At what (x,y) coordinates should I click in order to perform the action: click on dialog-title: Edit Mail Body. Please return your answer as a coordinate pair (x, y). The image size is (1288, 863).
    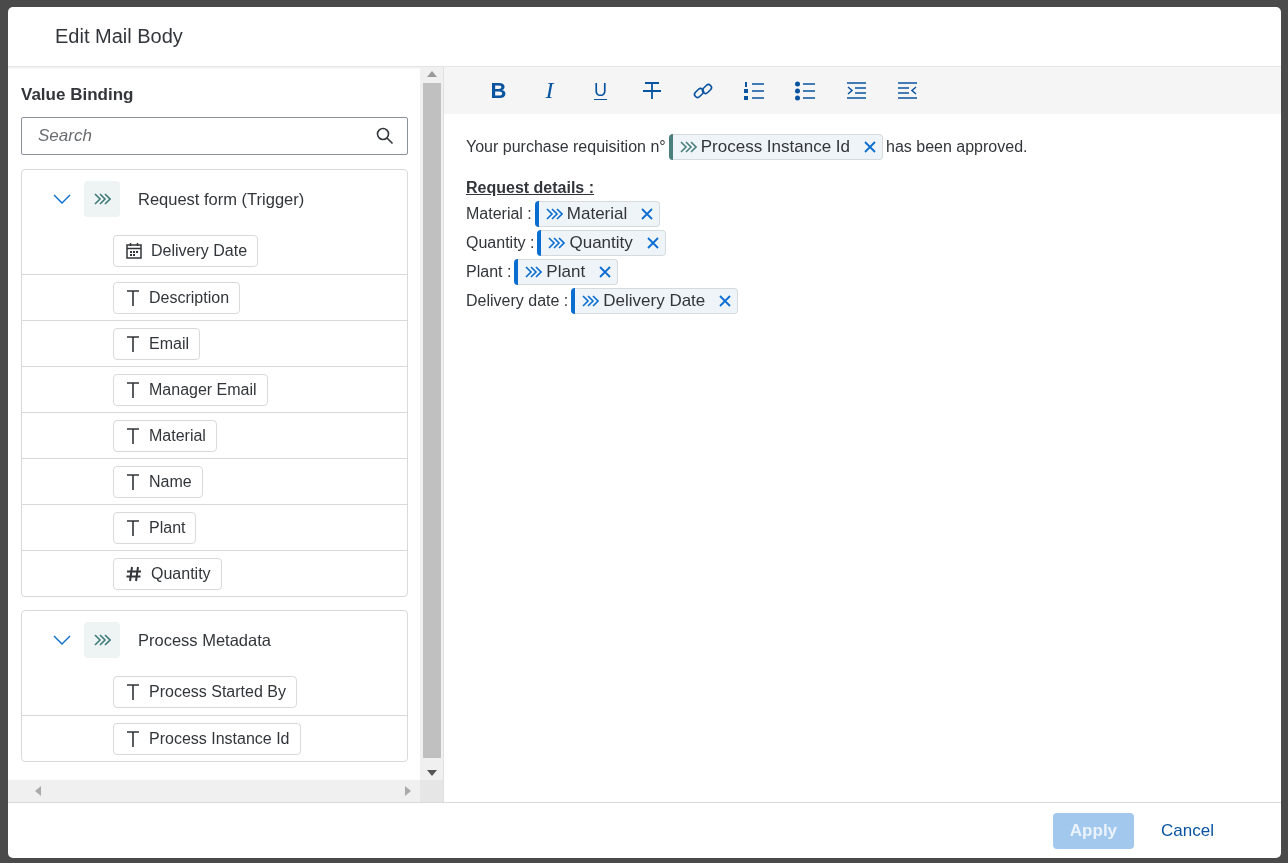
    Looking at the image, I should click on (119, 36).